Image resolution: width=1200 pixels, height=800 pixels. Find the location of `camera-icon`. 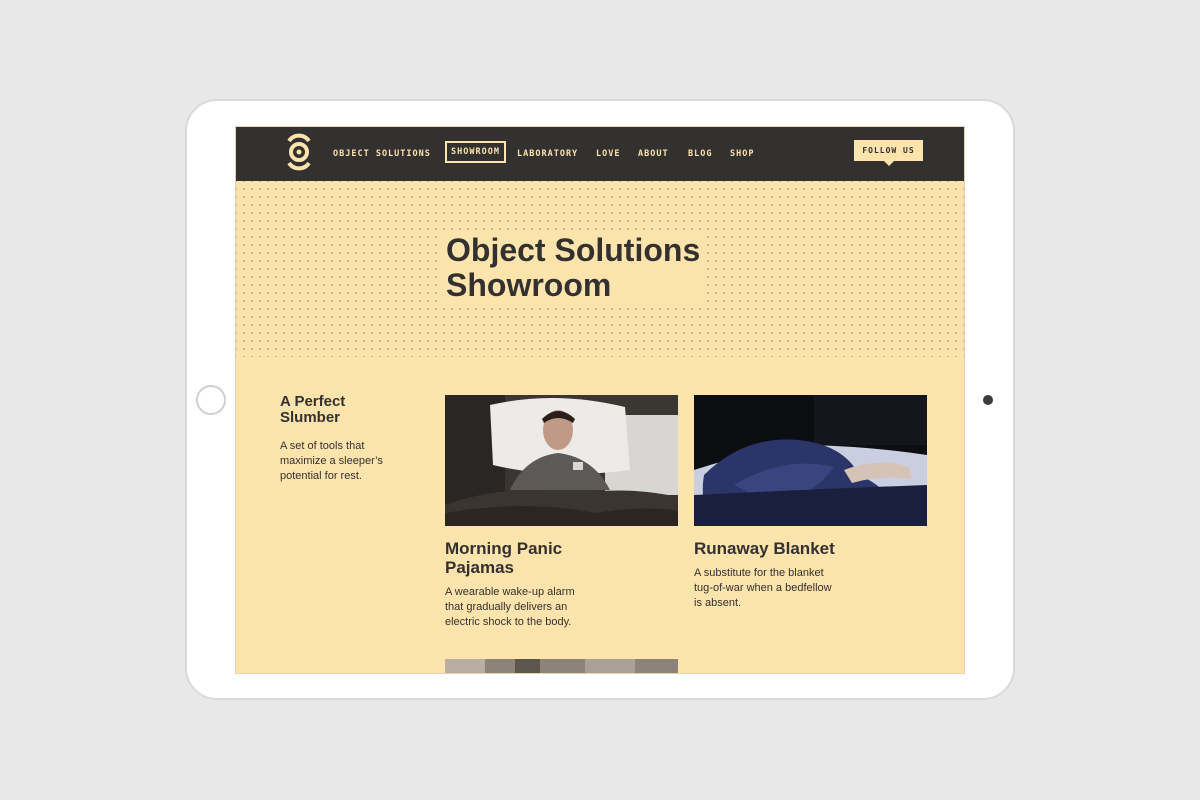

camera-icon is located at coordinates (988, 400).